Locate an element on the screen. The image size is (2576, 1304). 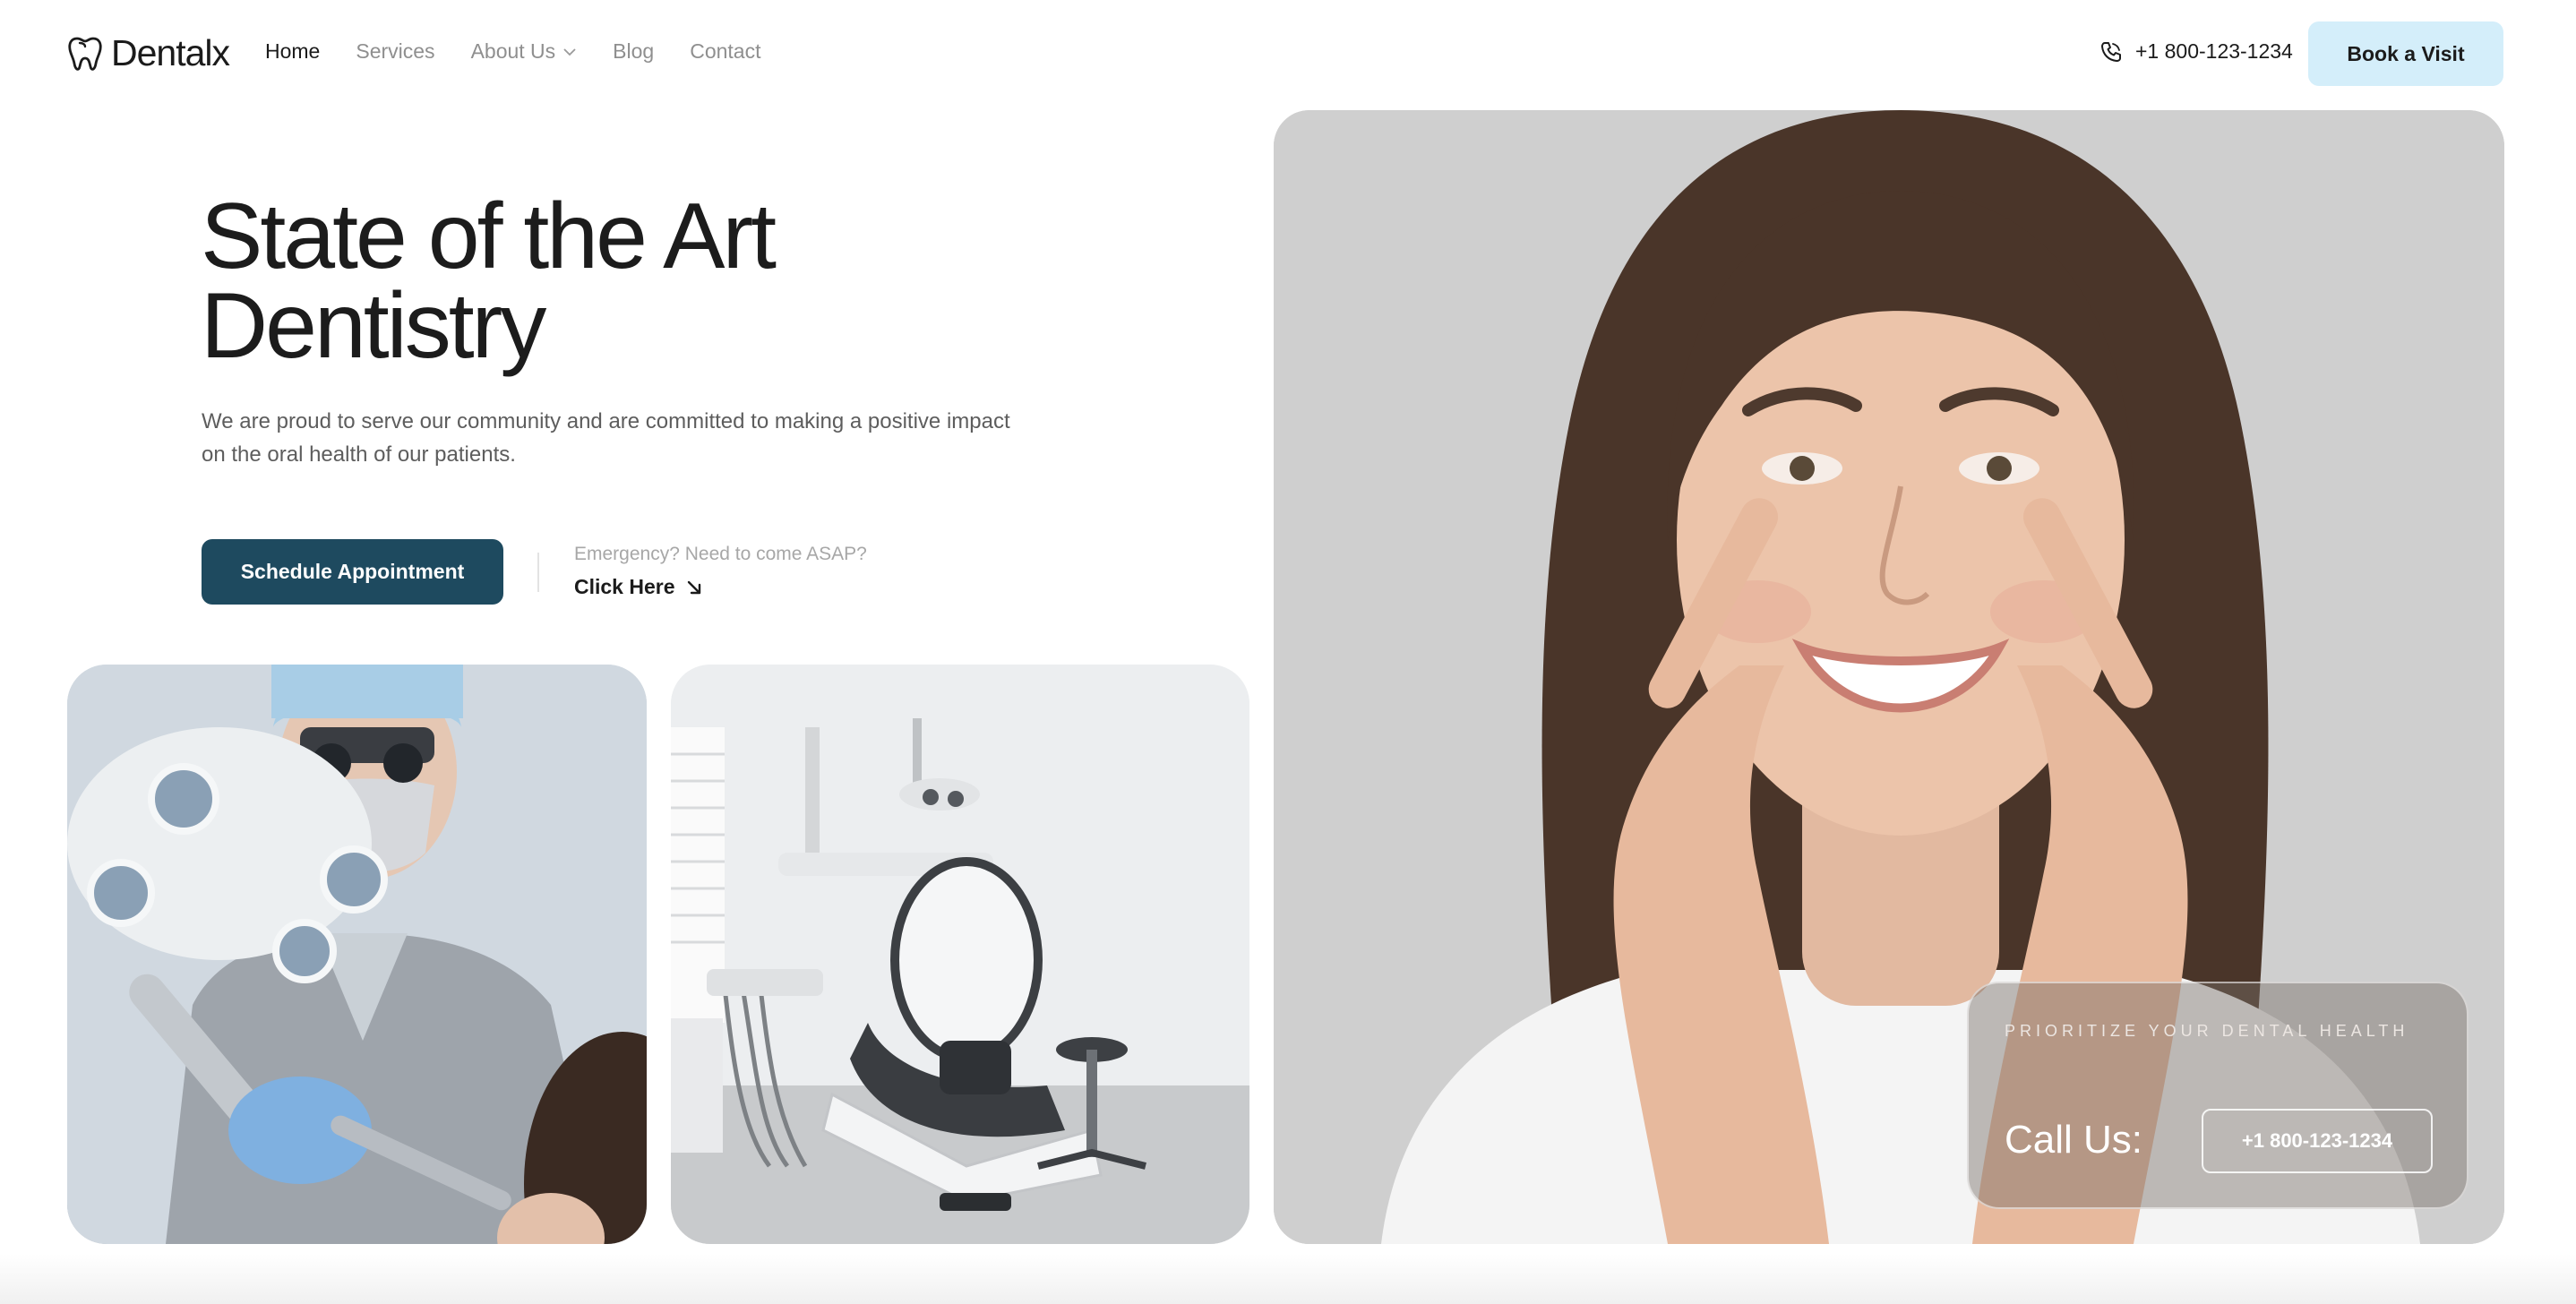
phone-icon is located at coordinates (2111, 51).